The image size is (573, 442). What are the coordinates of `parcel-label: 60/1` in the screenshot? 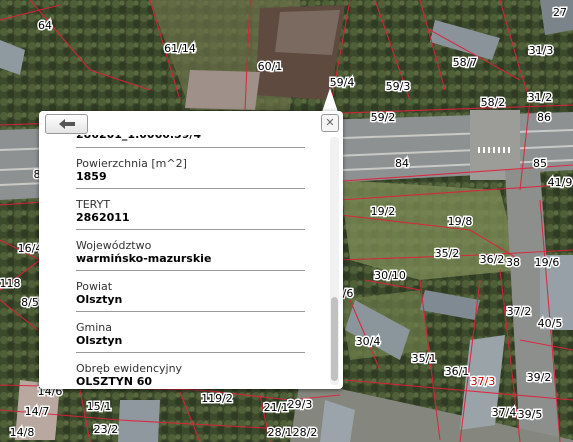 It's located at (270, 66).